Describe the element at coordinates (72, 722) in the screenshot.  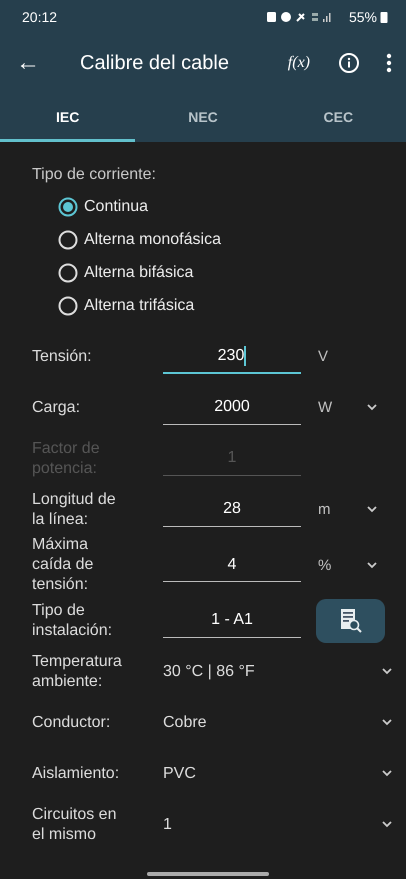
I see `field-label: Conductor:` at that location.